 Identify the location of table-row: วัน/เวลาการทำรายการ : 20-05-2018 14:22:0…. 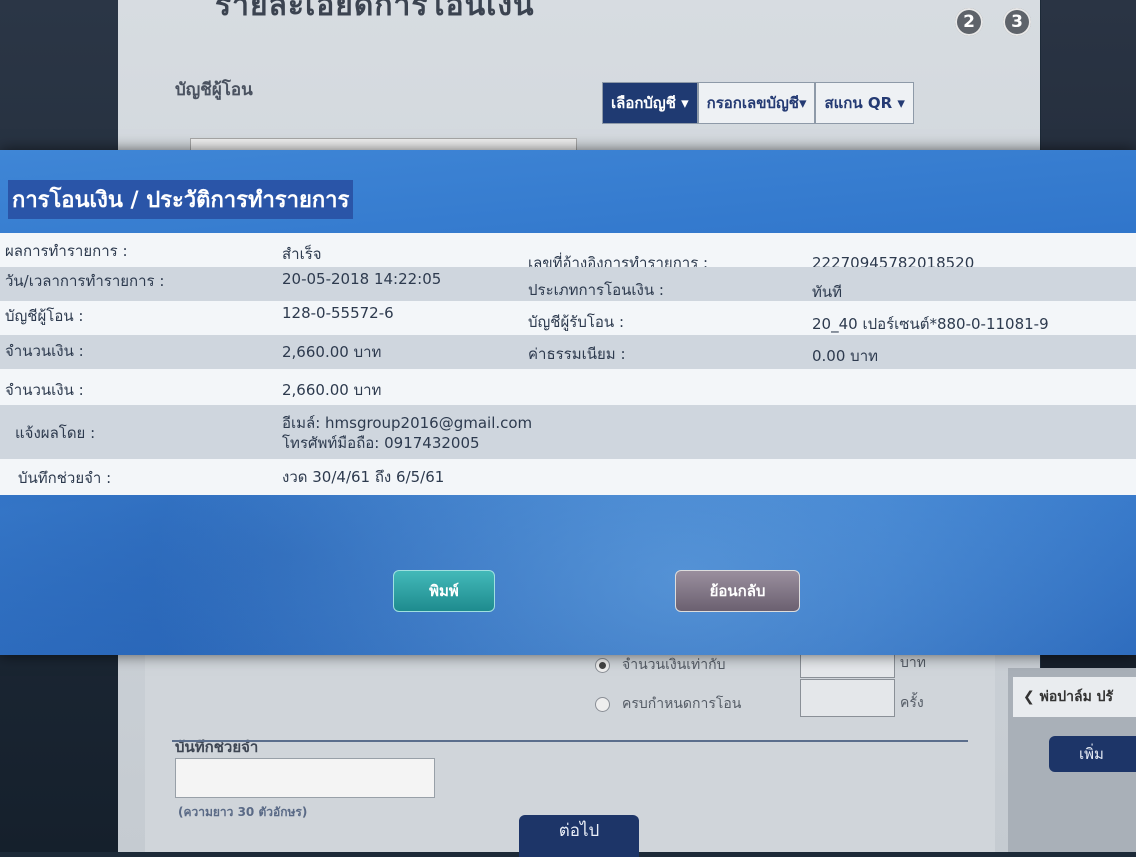
(568, 284).